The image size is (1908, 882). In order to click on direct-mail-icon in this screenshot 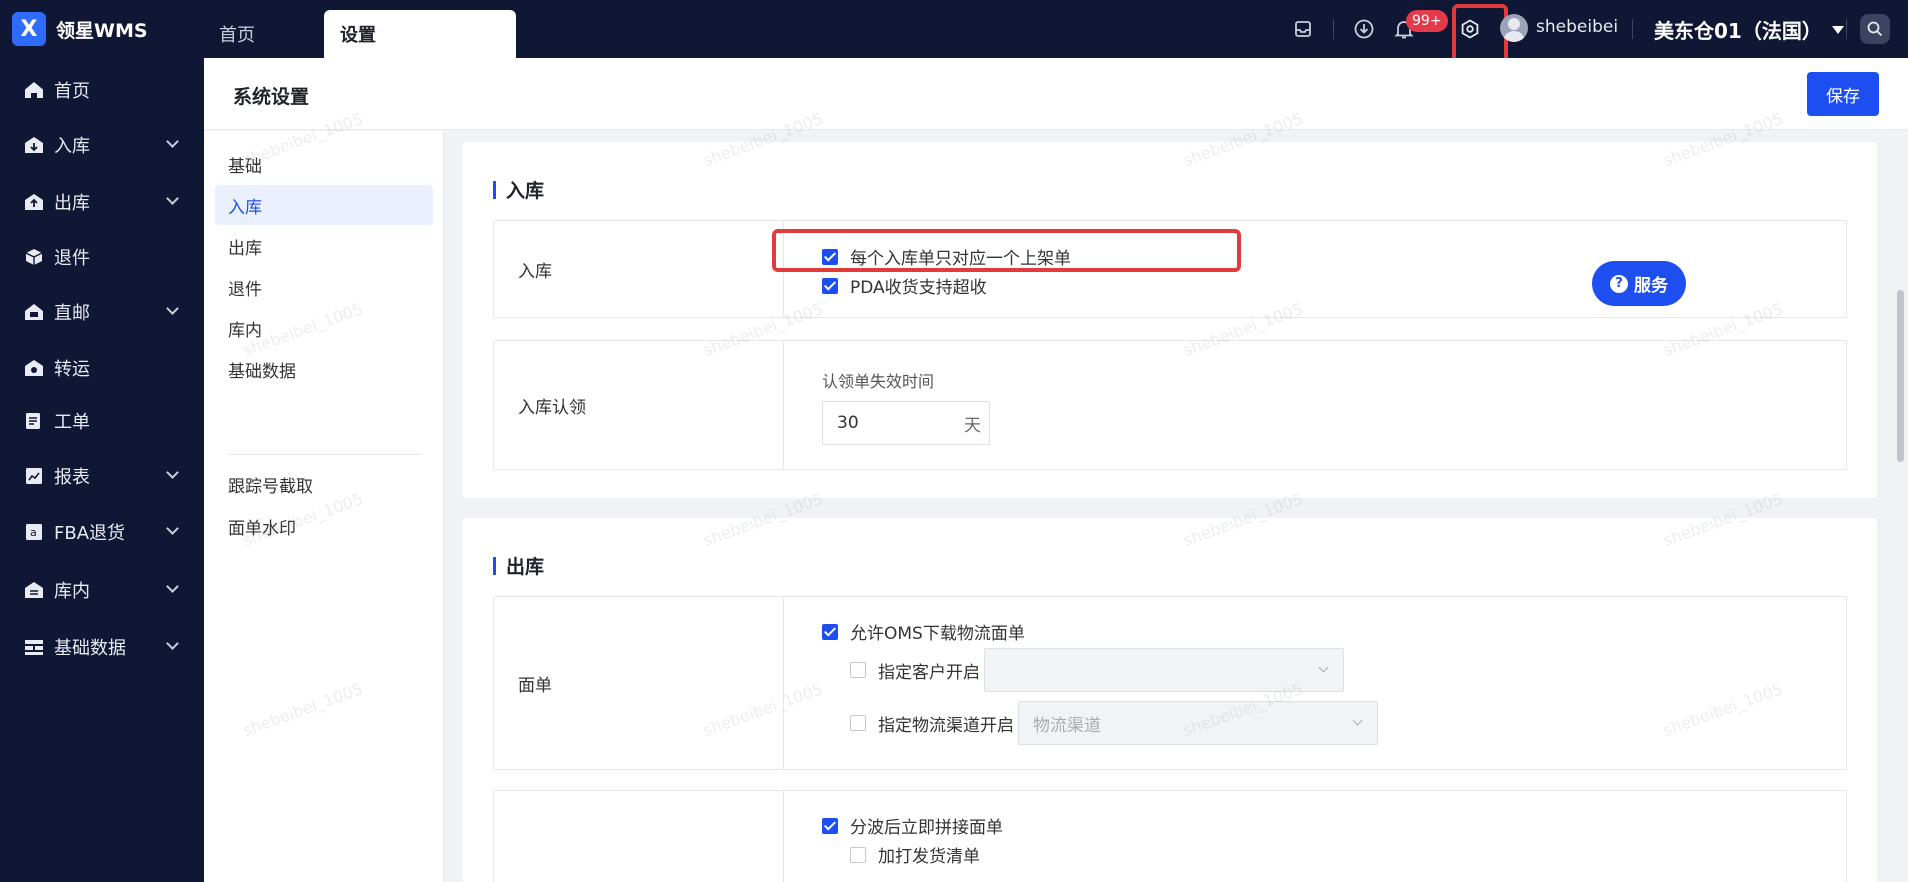, I will do `click(34, 312)`.